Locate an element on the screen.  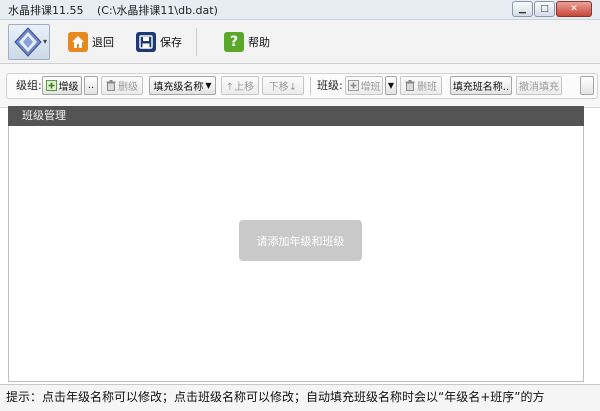
move-up-button: ↑上移 is located at coordinates (240, 85).